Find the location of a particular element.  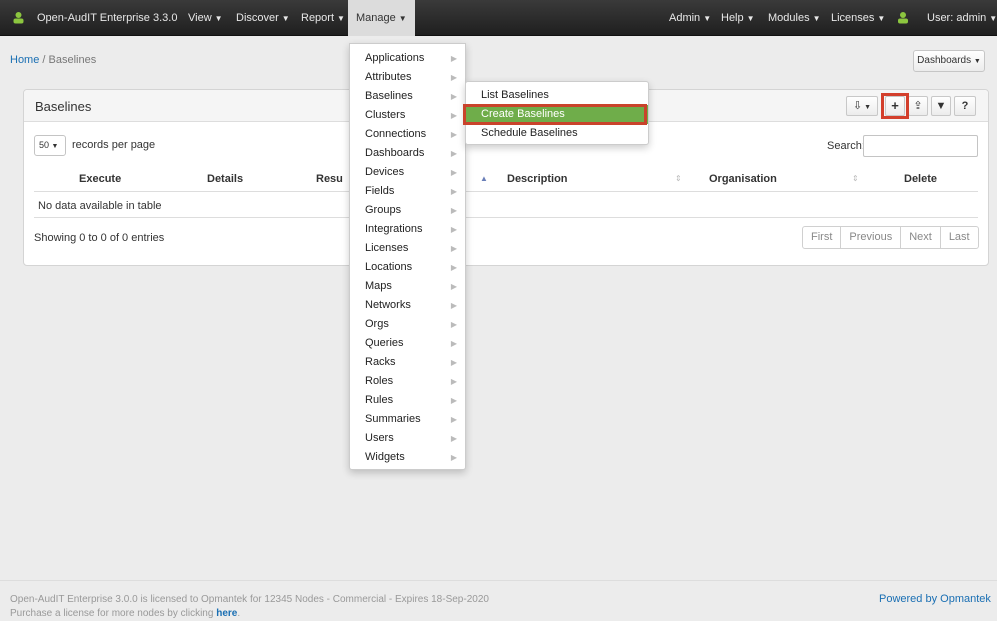

help-button: ? is located at coordinates (965, 106).